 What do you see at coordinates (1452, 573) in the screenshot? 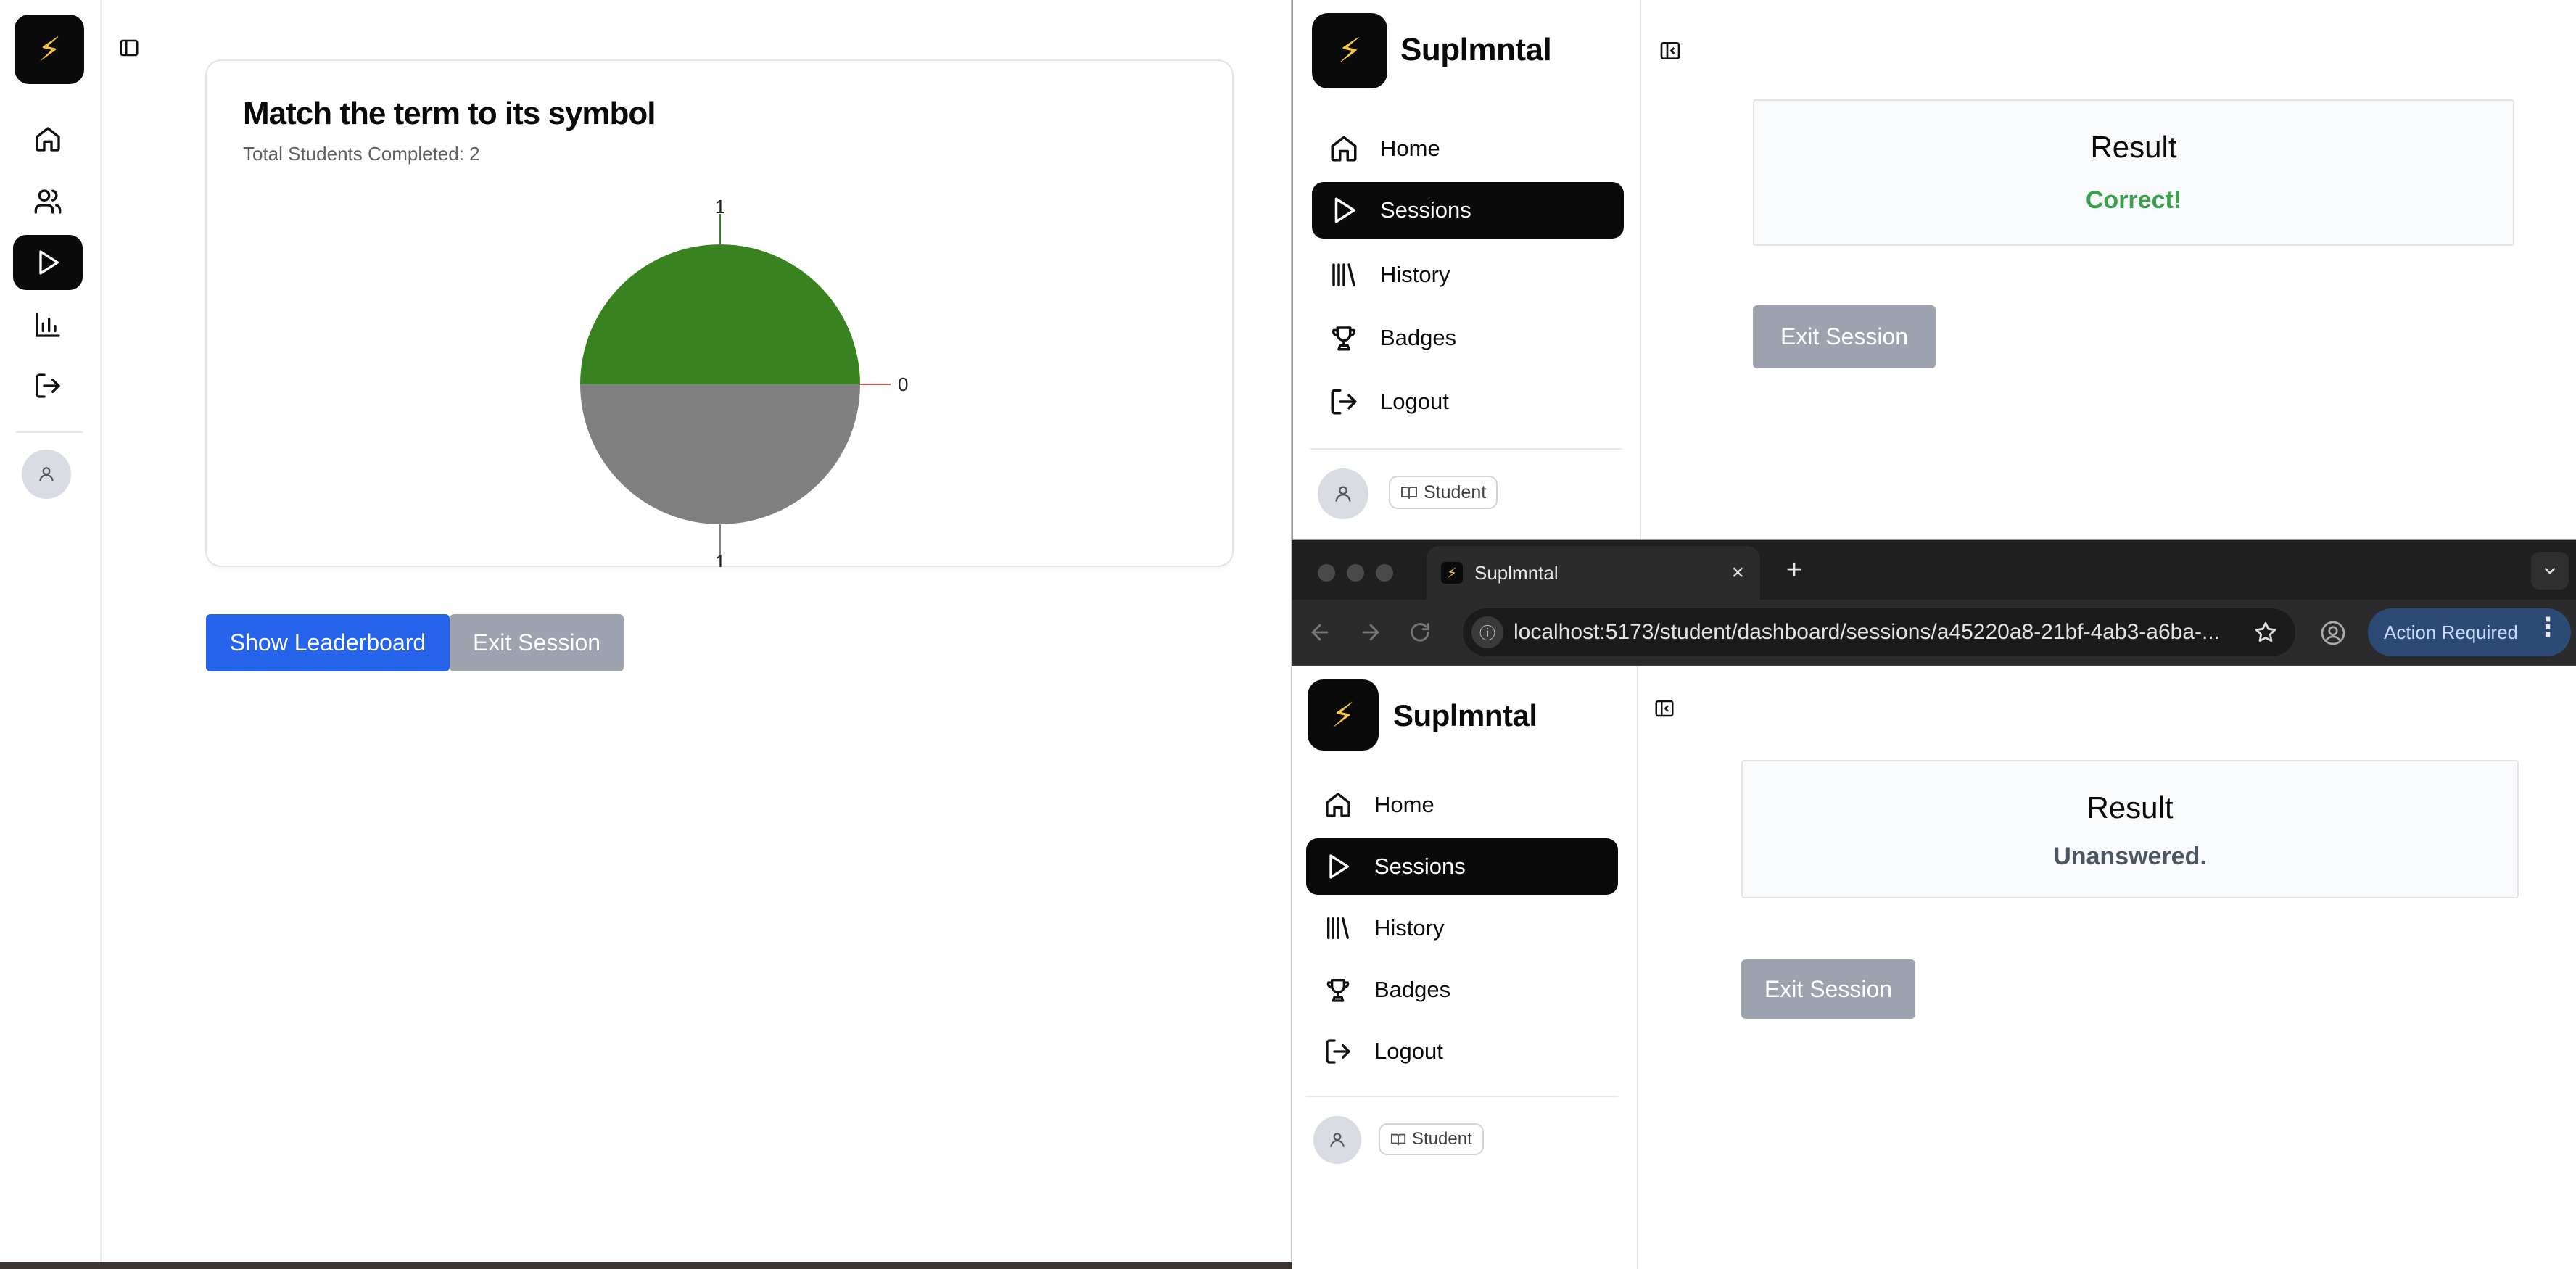
I see `favicon-icon: ⚡` at bounding box center [1452, 573].